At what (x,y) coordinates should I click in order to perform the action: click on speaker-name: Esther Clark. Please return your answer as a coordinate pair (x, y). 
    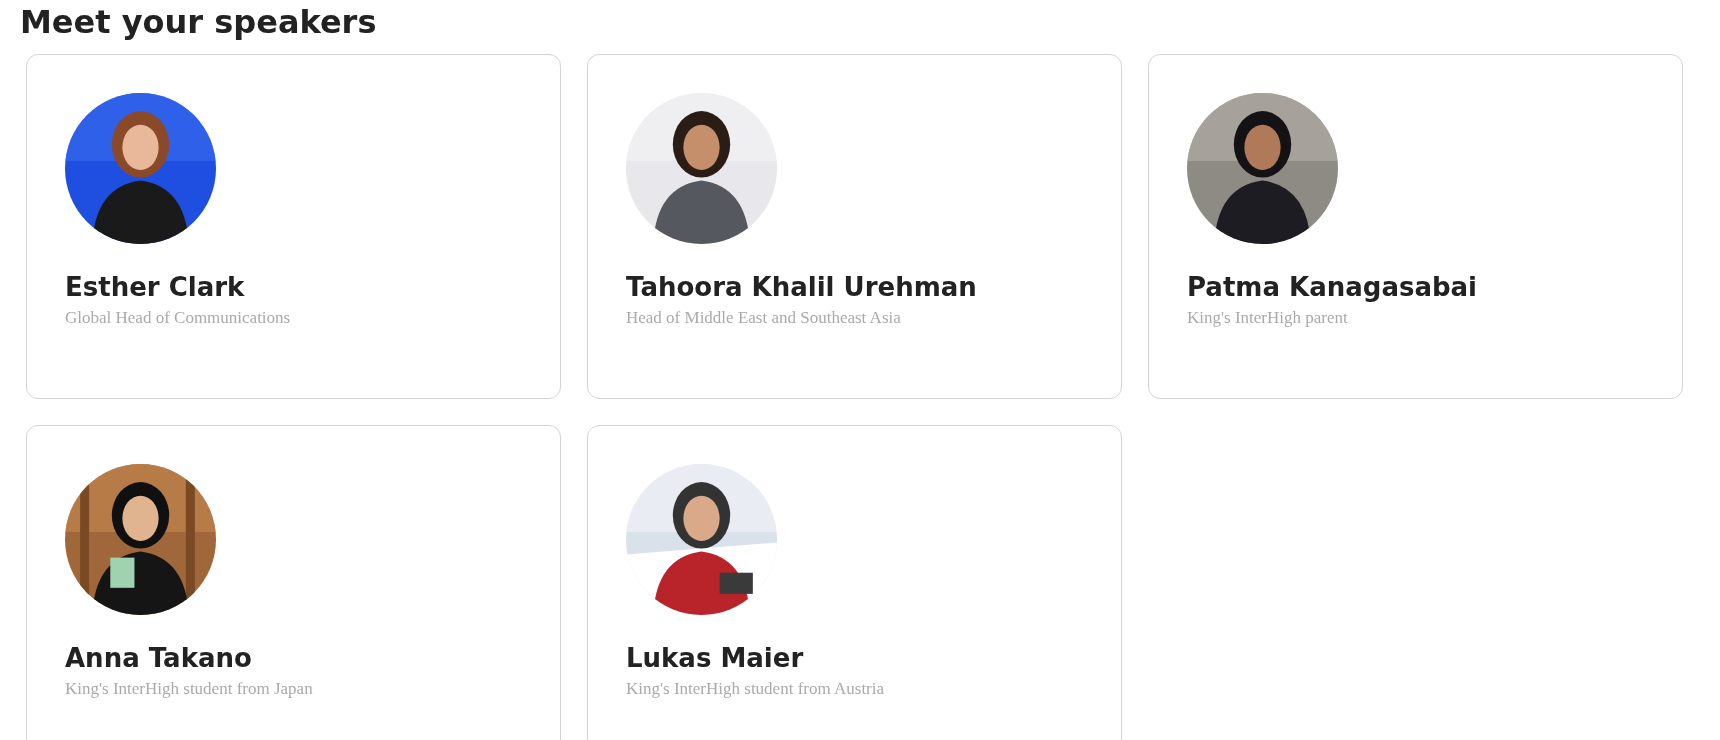
    Looking at the image, I should click on (155, 287).